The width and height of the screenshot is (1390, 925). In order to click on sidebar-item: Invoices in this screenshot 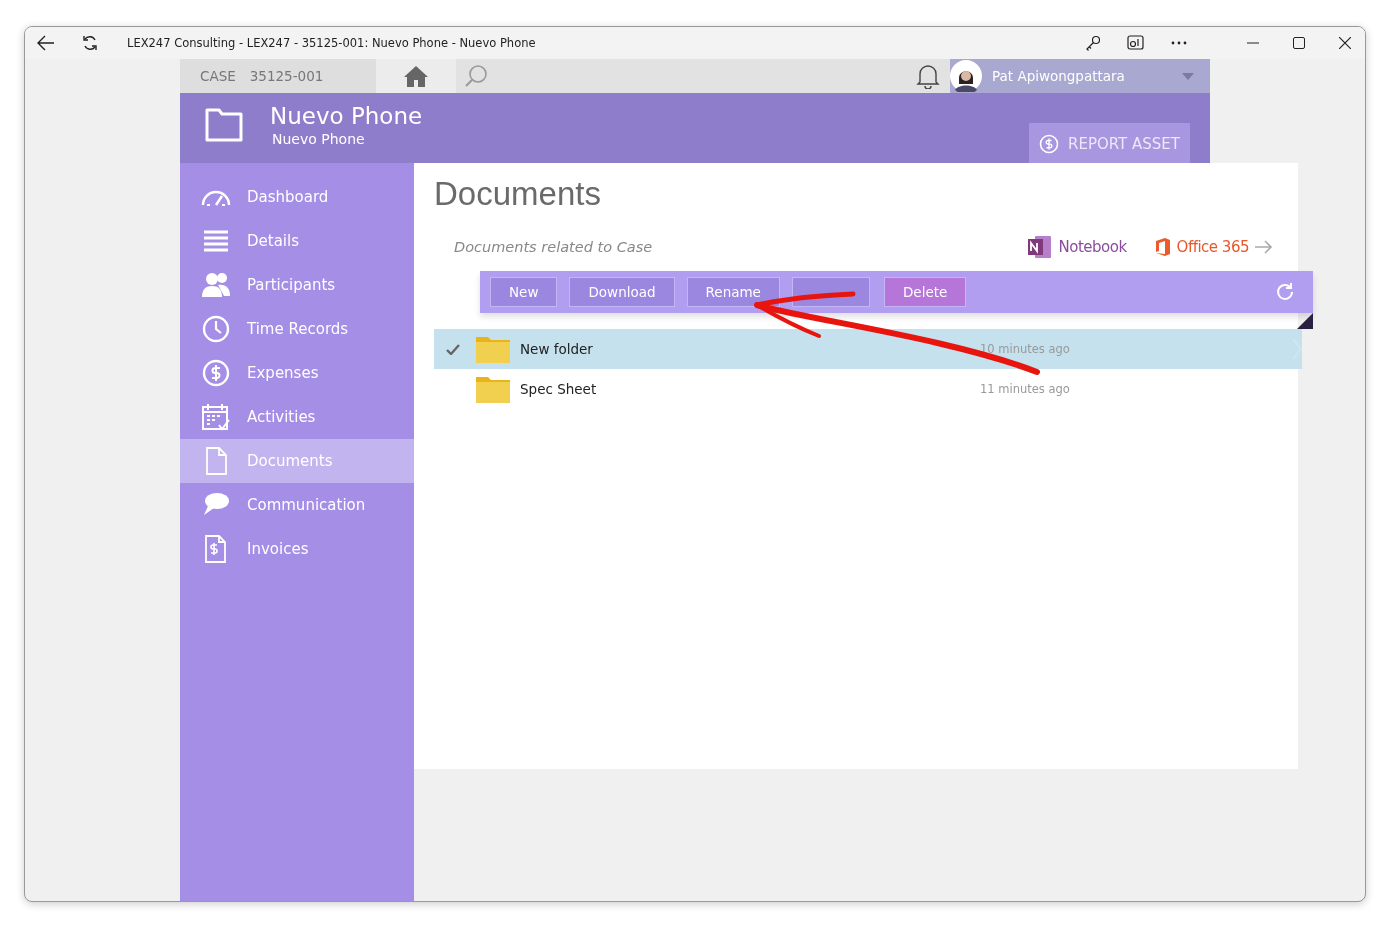, I will do `click(297, 549)`.